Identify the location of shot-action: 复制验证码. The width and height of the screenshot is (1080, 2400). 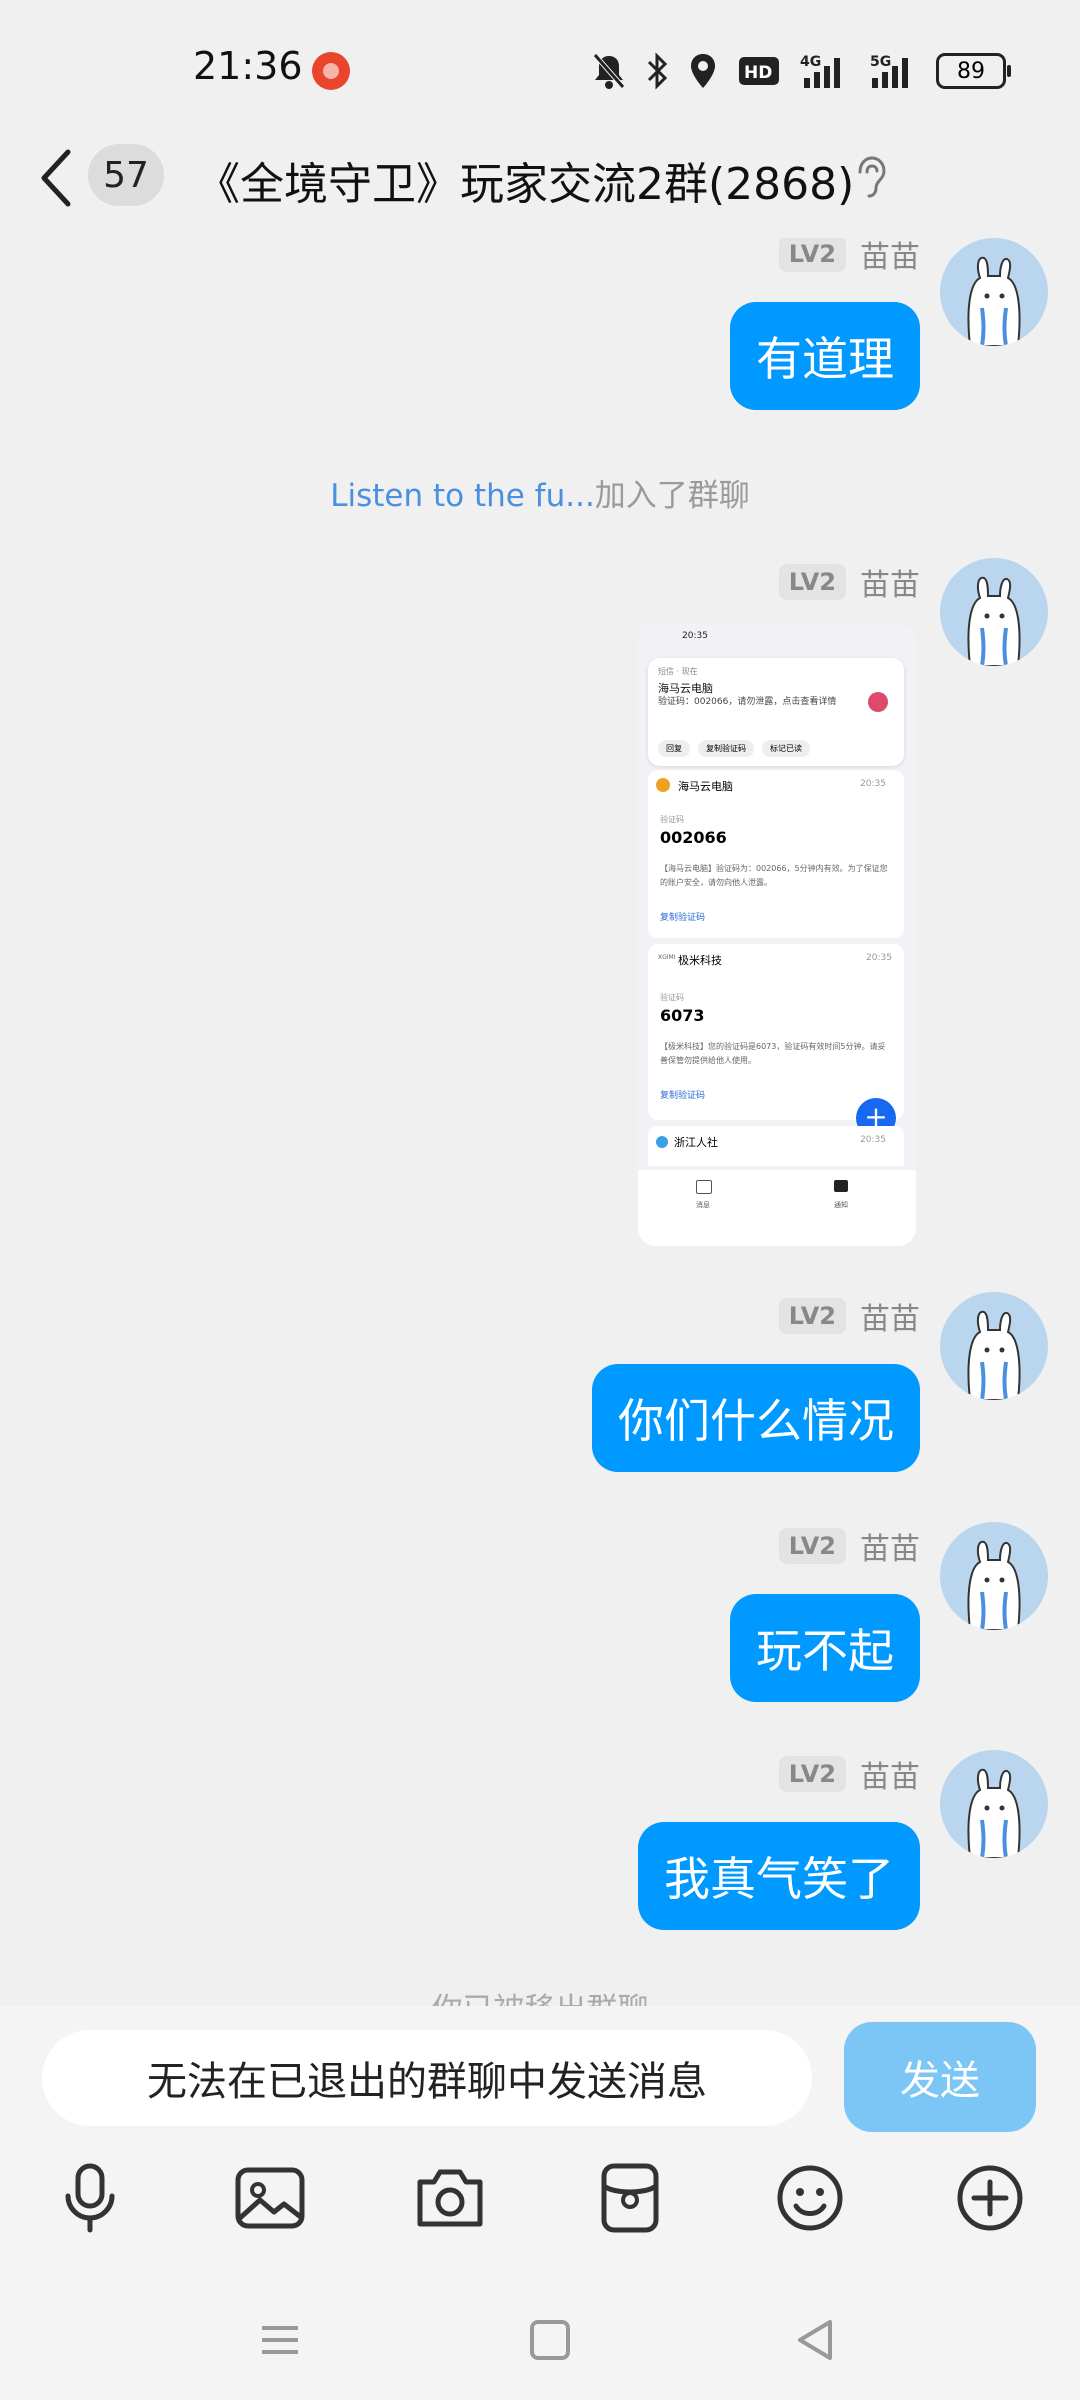
(726, 748).